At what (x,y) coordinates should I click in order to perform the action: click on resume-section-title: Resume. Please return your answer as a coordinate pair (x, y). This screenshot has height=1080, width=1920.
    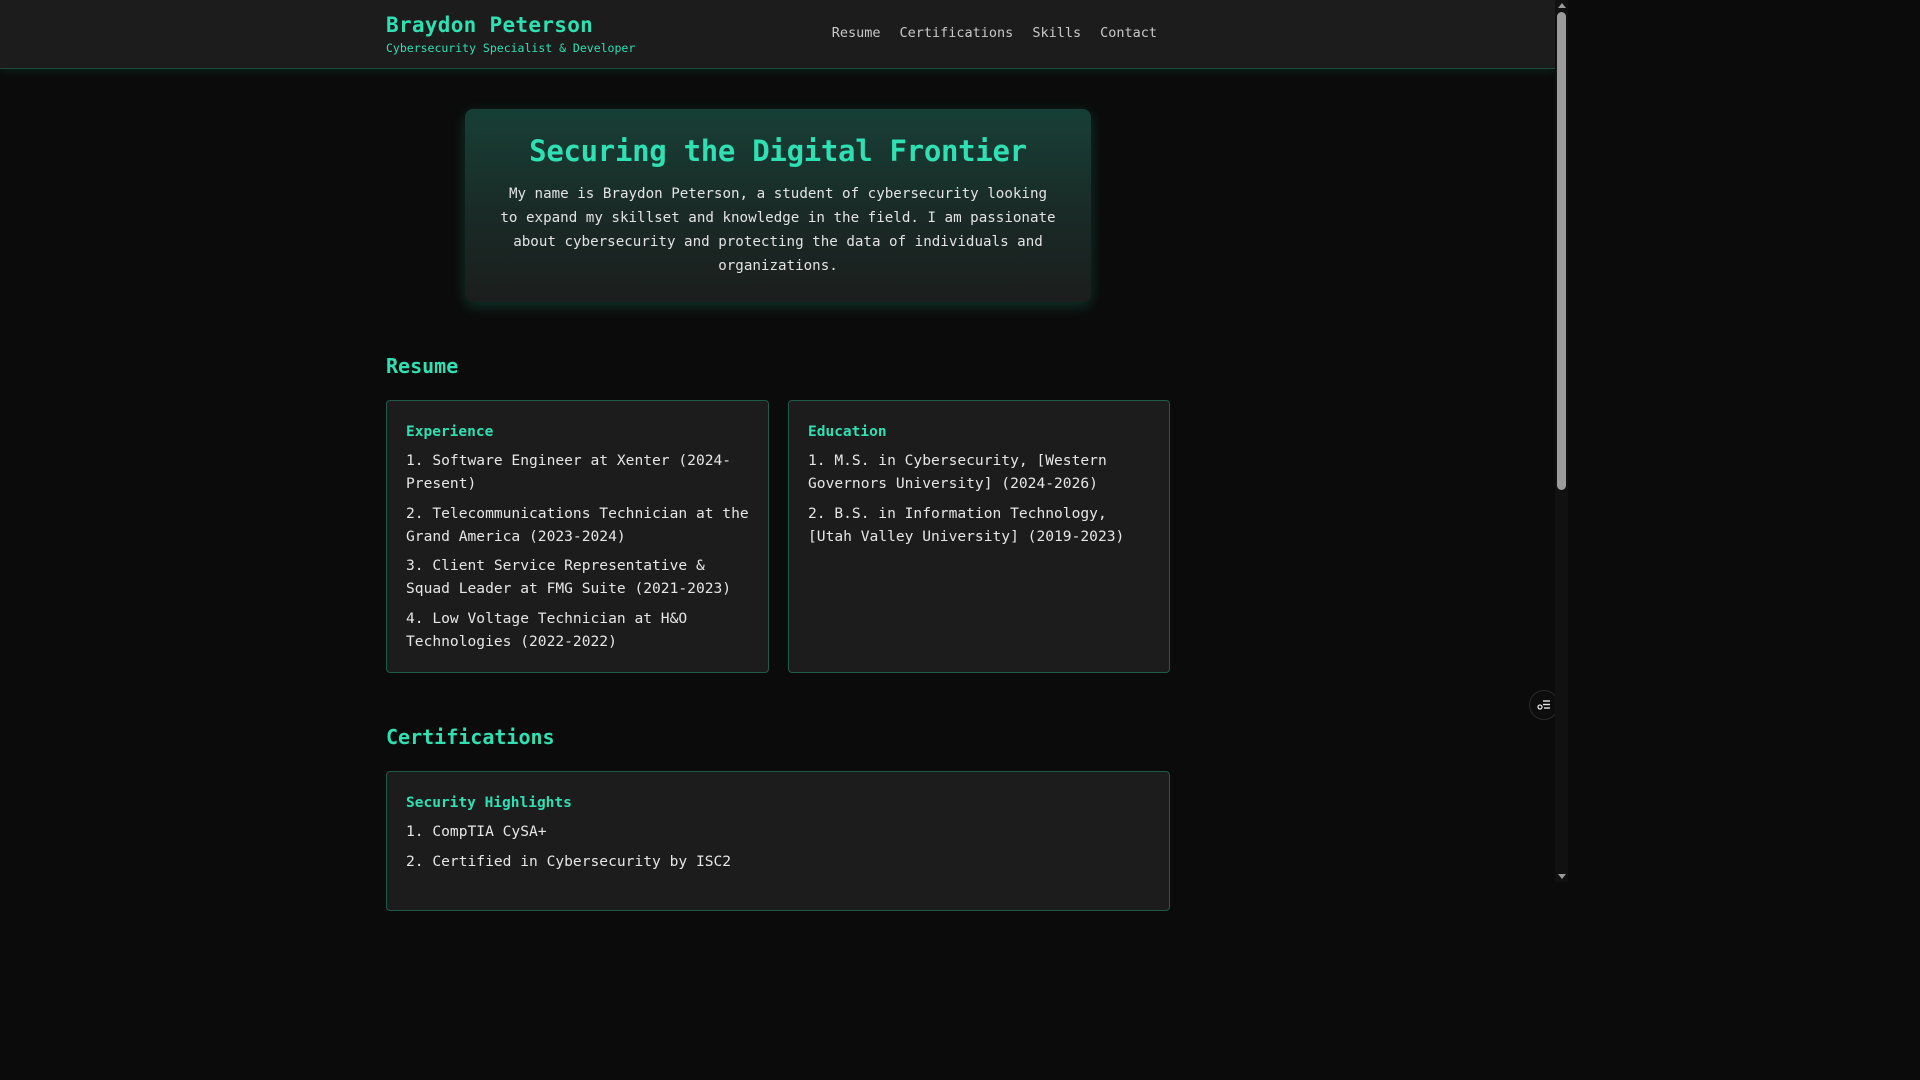
    Looking at the image, I should click on (422, 366).